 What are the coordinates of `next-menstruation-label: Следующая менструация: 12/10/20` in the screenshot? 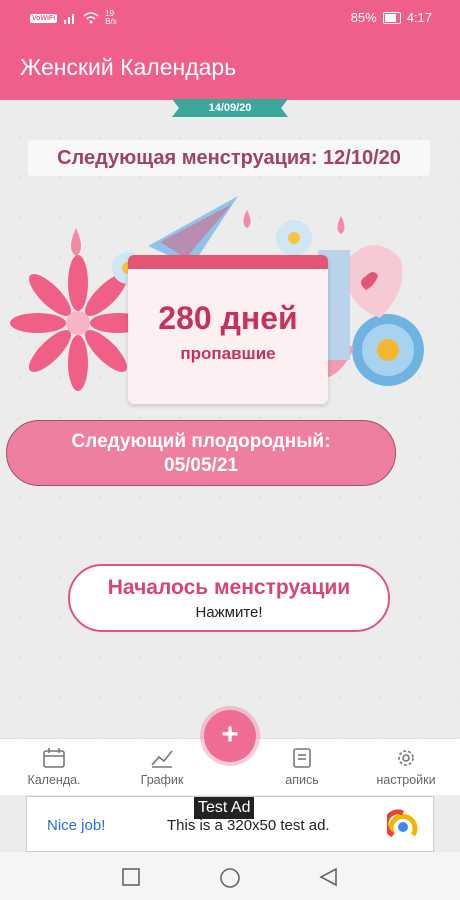 It's located at (229, 158).